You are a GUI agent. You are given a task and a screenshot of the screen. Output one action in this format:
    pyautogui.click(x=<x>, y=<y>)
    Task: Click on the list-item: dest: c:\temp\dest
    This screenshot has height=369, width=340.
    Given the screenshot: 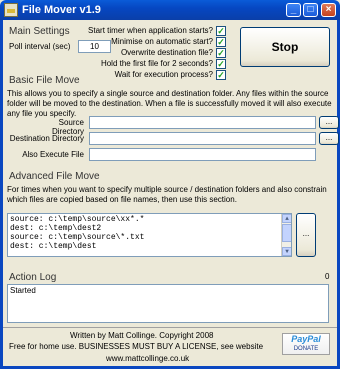 What is the action you would take?
    pyautogui.click(x=149, y=246)
    